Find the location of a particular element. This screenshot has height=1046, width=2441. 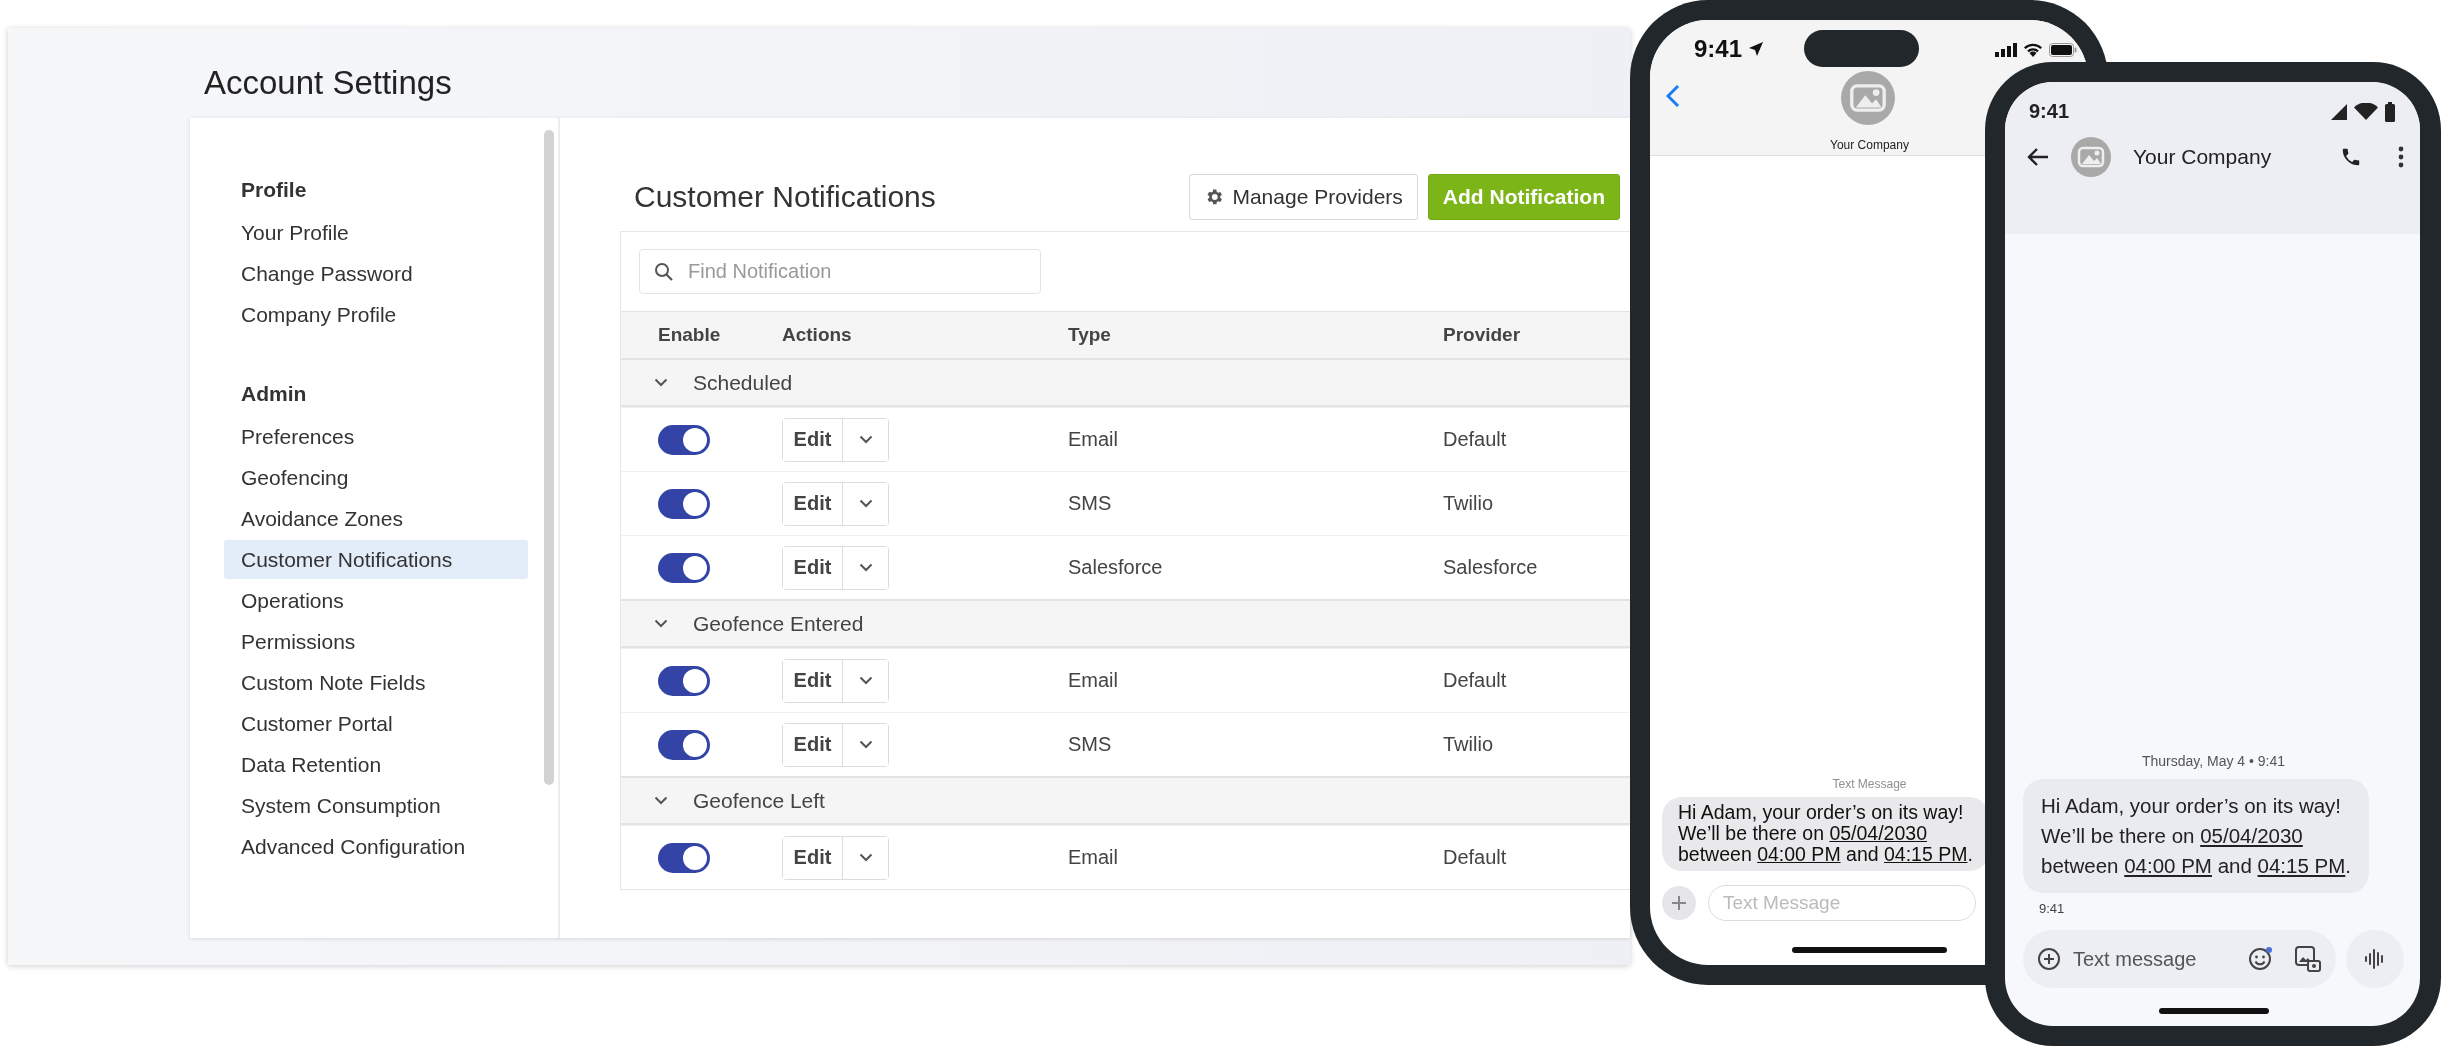

message-bubble: Hi Adam, your order’s on its way! We’ll be there on 05/04/2030 between 04:00 PM and 04:15 PM. is located at coordinates (2196, 836).